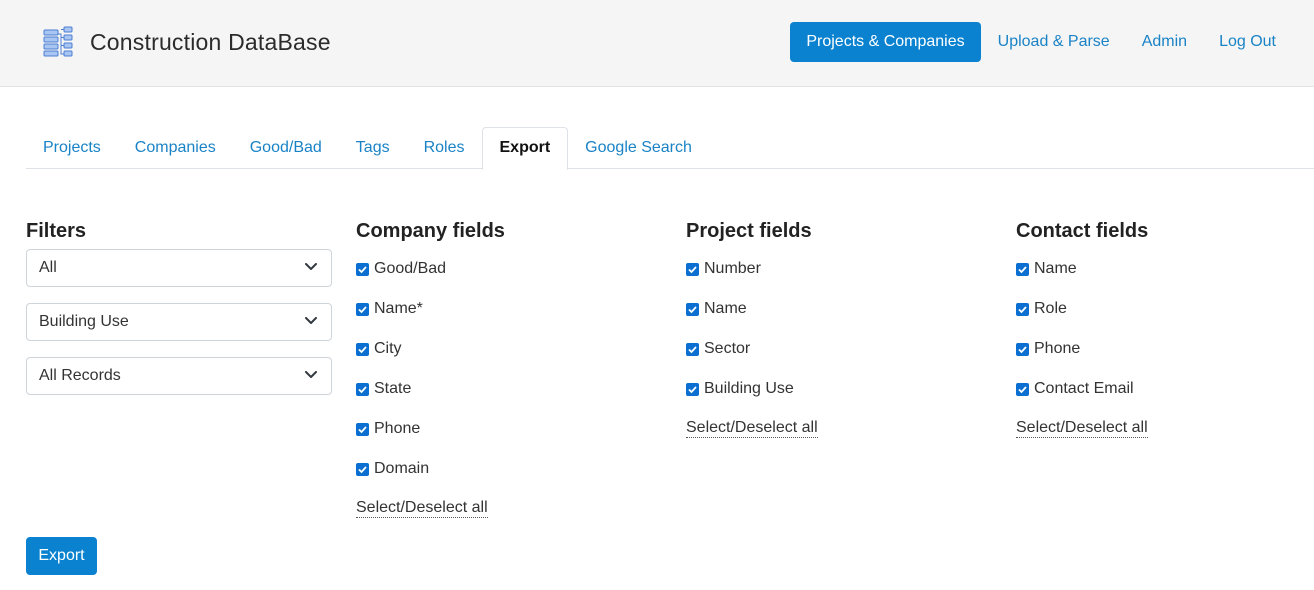 The image size is (1314, 590). I want to click on field-label: Building Use, so click(749, 388).